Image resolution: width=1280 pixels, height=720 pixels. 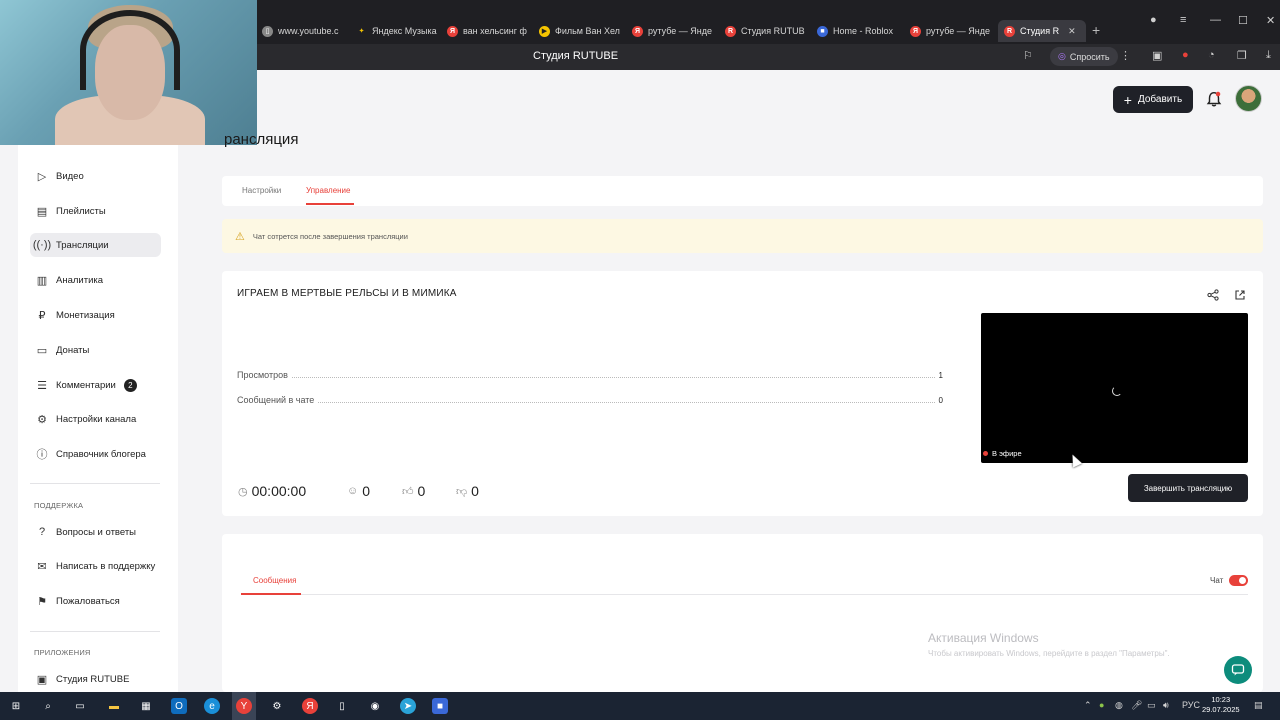 I want to click on sidebar-item-label: Настройки канала, so click(x=96, y=419).